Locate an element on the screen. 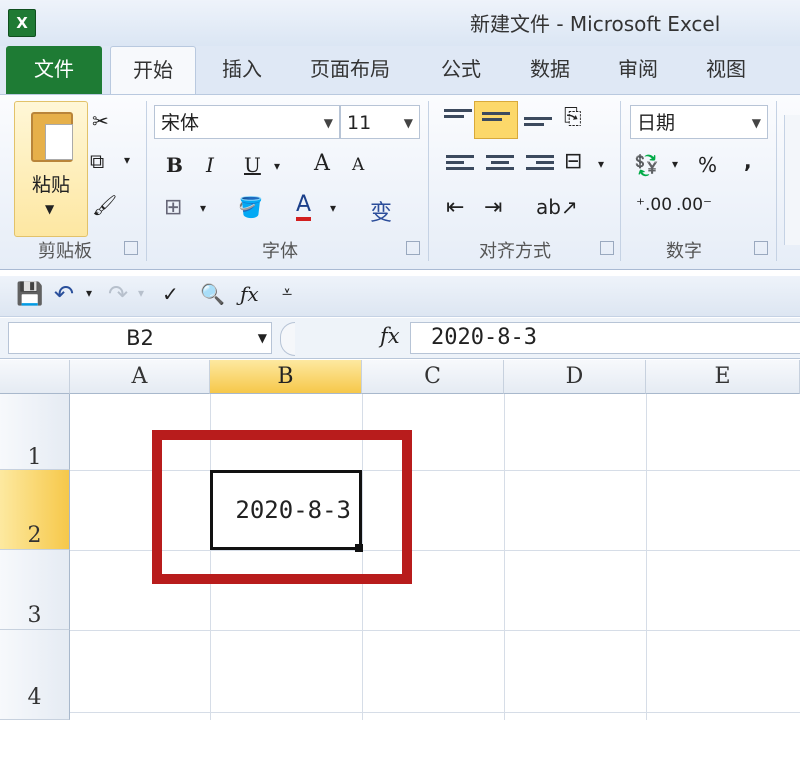 This screenshot has height=766, width=800. paste-label: 粘贴 is located at coordinates (50, 185).